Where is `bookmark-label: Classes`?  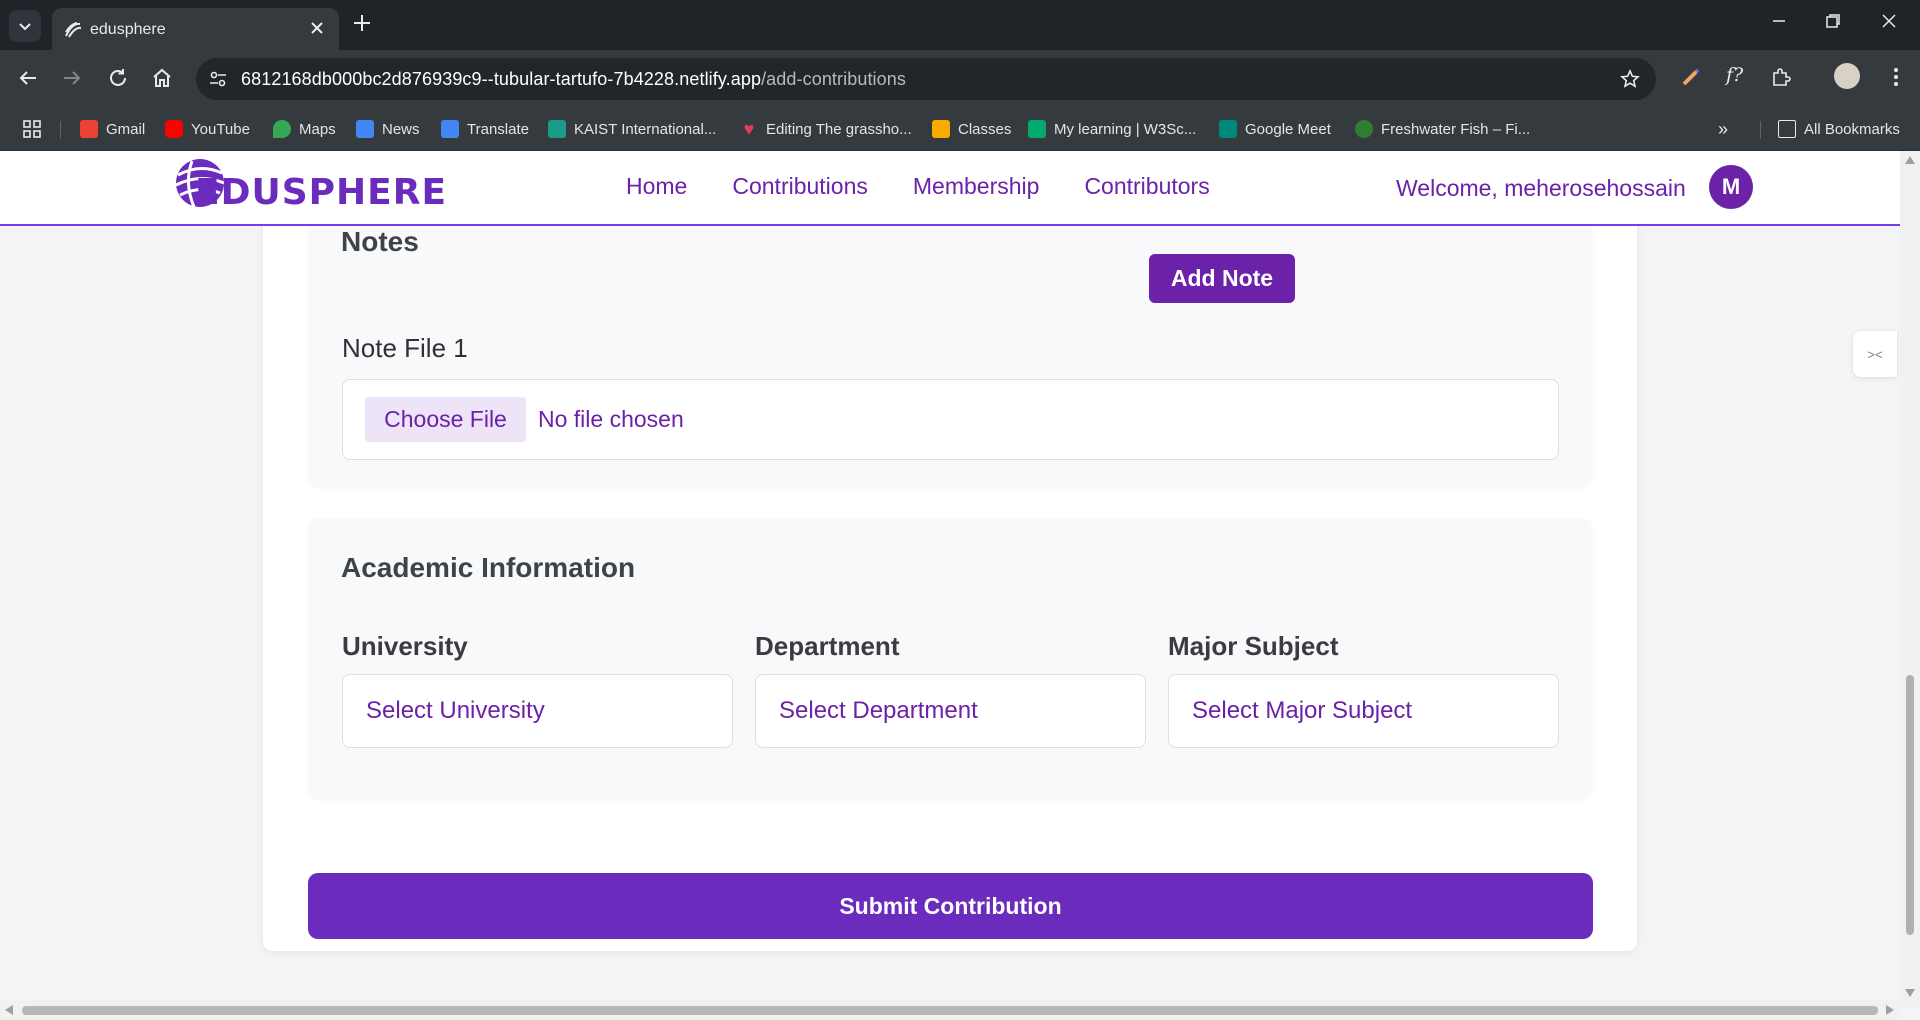 bookmark-label: Classes is located at coordinates (985, 129).